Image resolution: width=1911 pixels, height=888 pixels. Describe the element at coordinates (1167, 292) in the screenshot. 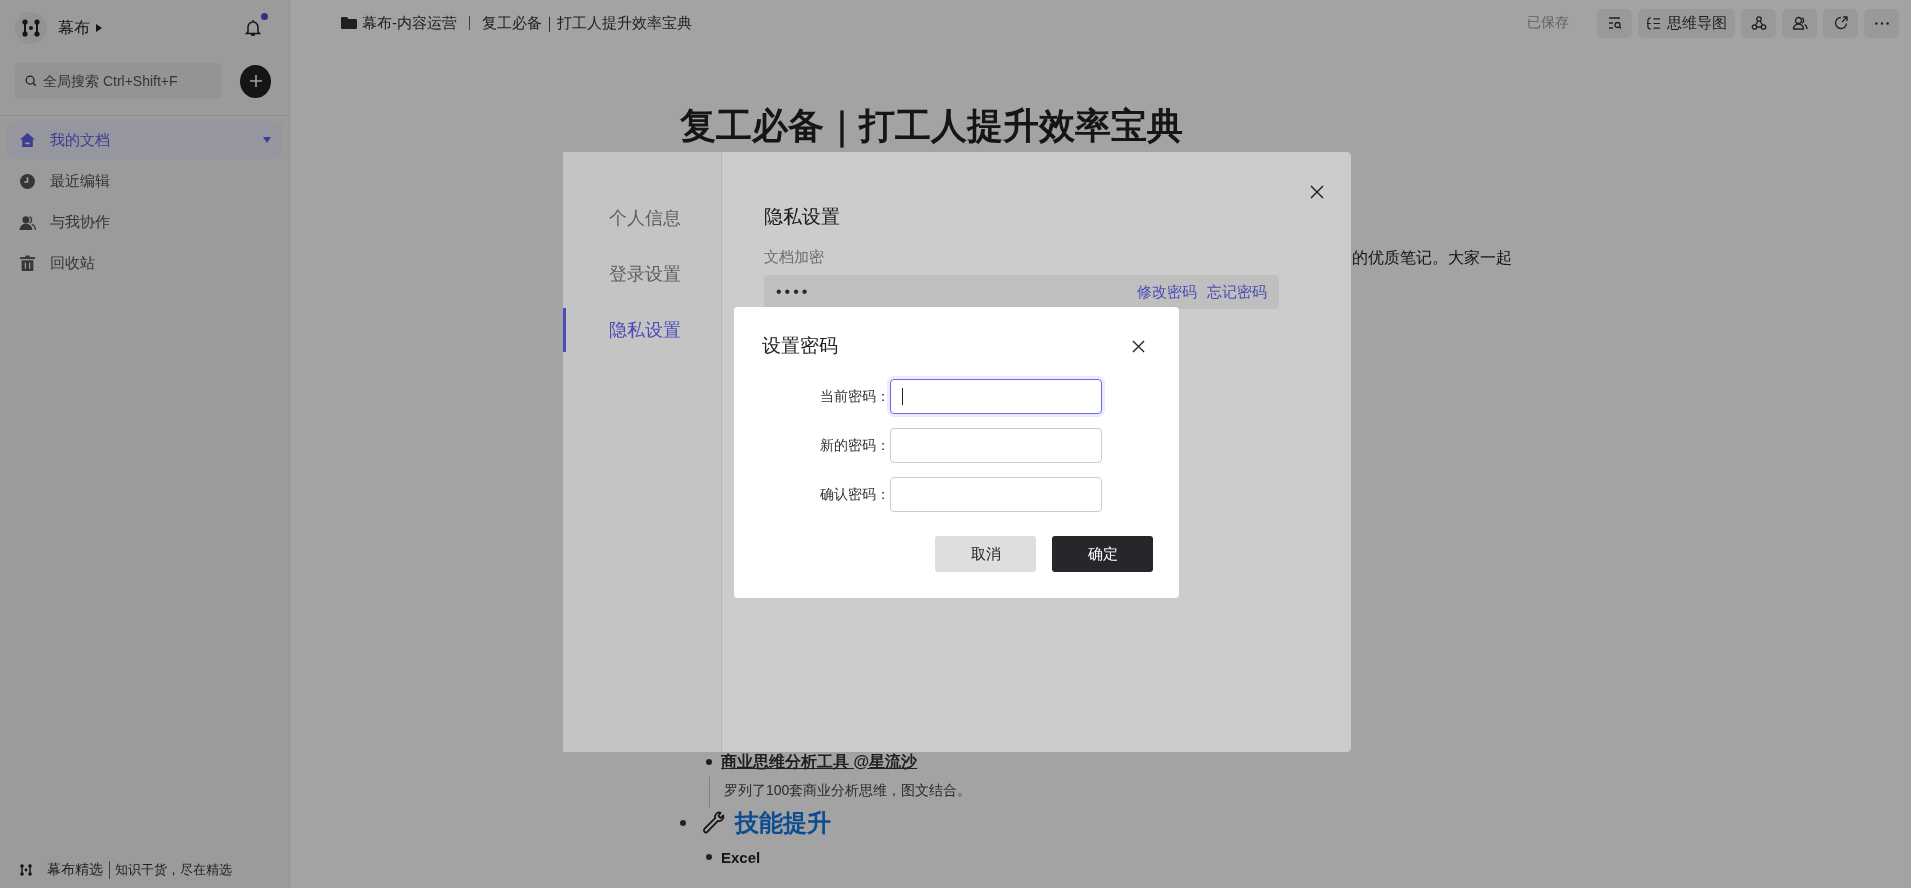

I see `text-link: 修改密码` at that location.